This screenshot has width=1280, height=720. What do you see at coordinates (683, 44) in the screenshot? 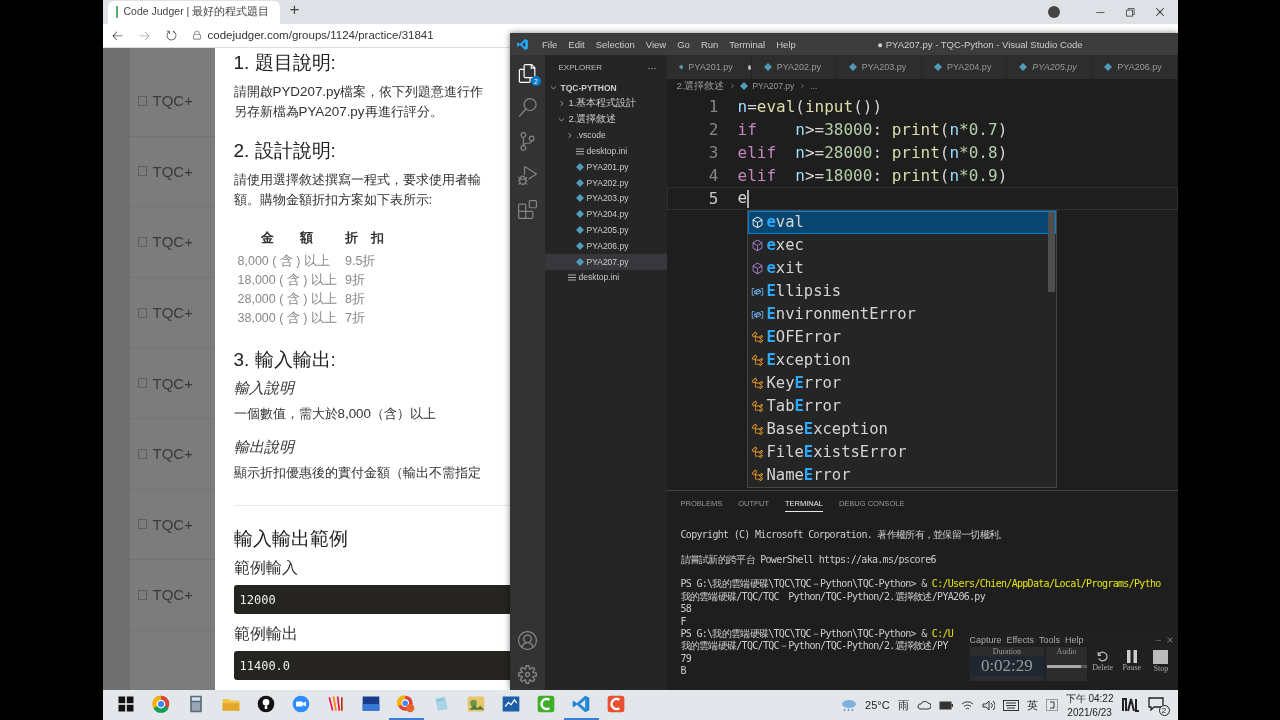
I see `menu-item: Go` at bounding box center [683, 44].